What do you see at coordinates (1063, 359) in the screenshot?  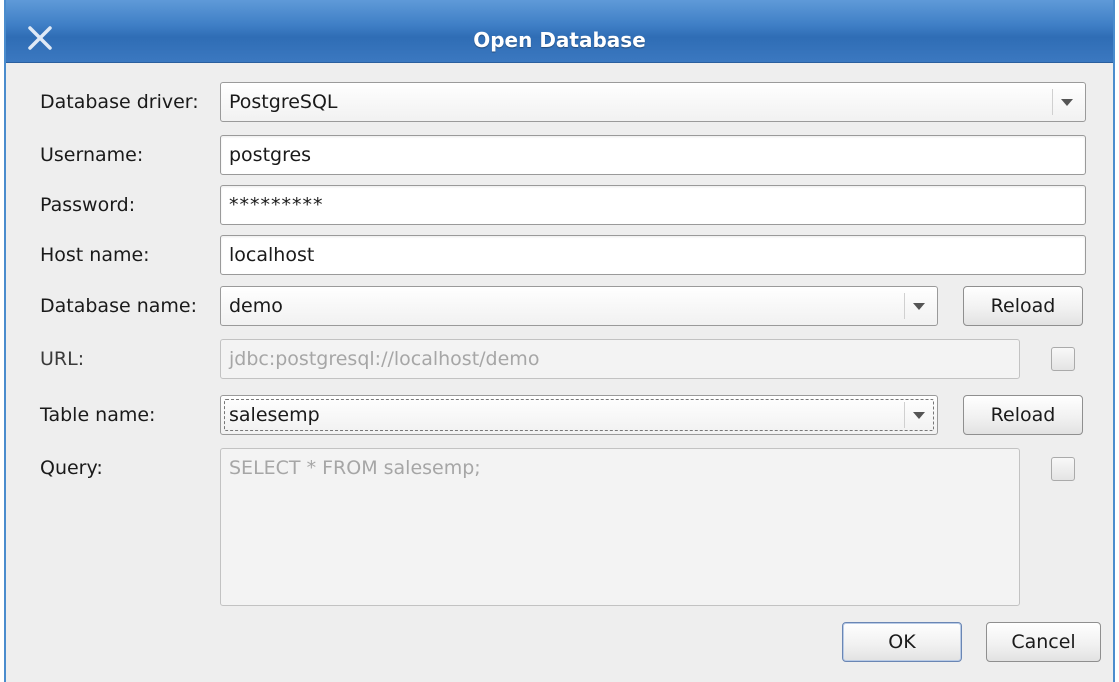 I see `url-edit-checkbox` at bounding box center [1063, 359].